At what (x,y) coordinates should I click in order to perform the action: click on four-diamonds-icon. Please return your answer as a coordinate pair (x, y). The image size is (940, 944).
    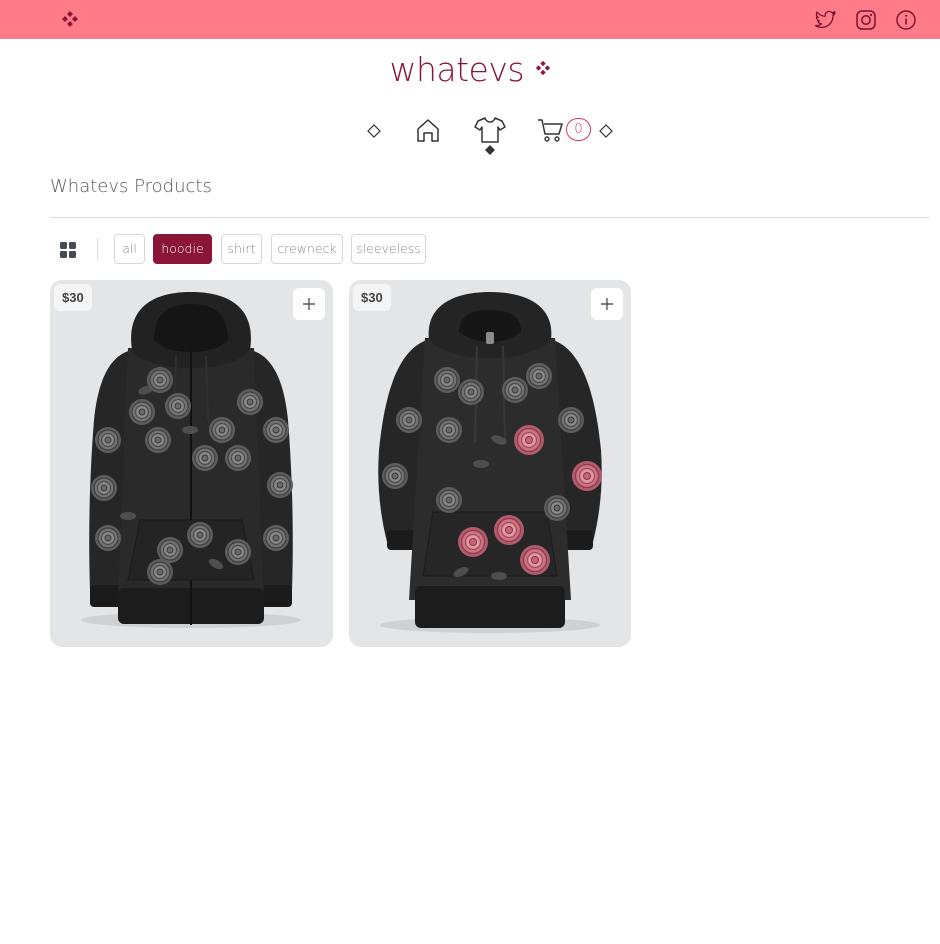
    Looking at the image, I should click on (542, 67).